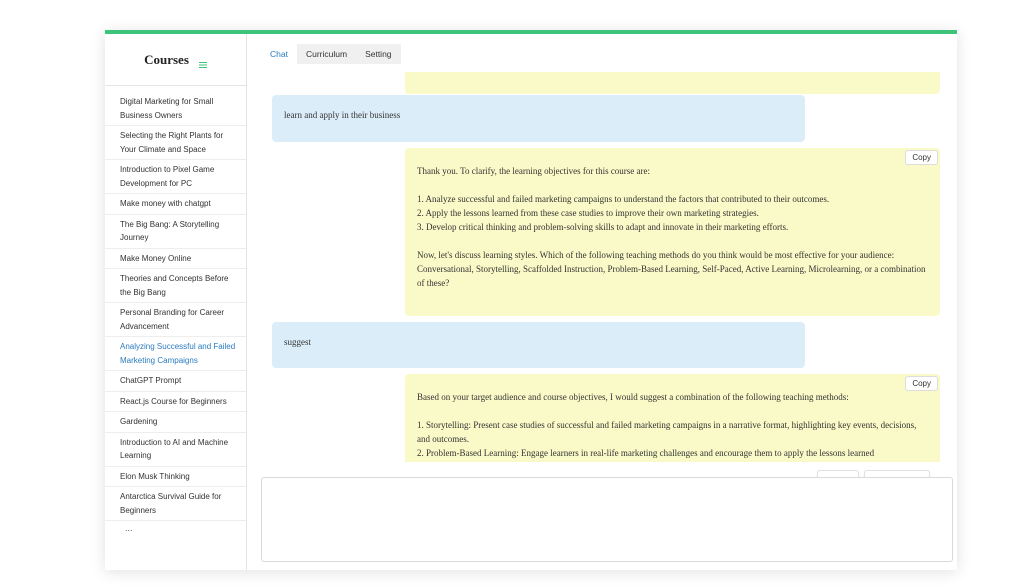 The width and height of the screenshot is (1024, 586). What do you see at coordinates (175, 402) in the screenshot?
I see `course-item: React.js Course for Beginners` at bounding box center [175, 402].